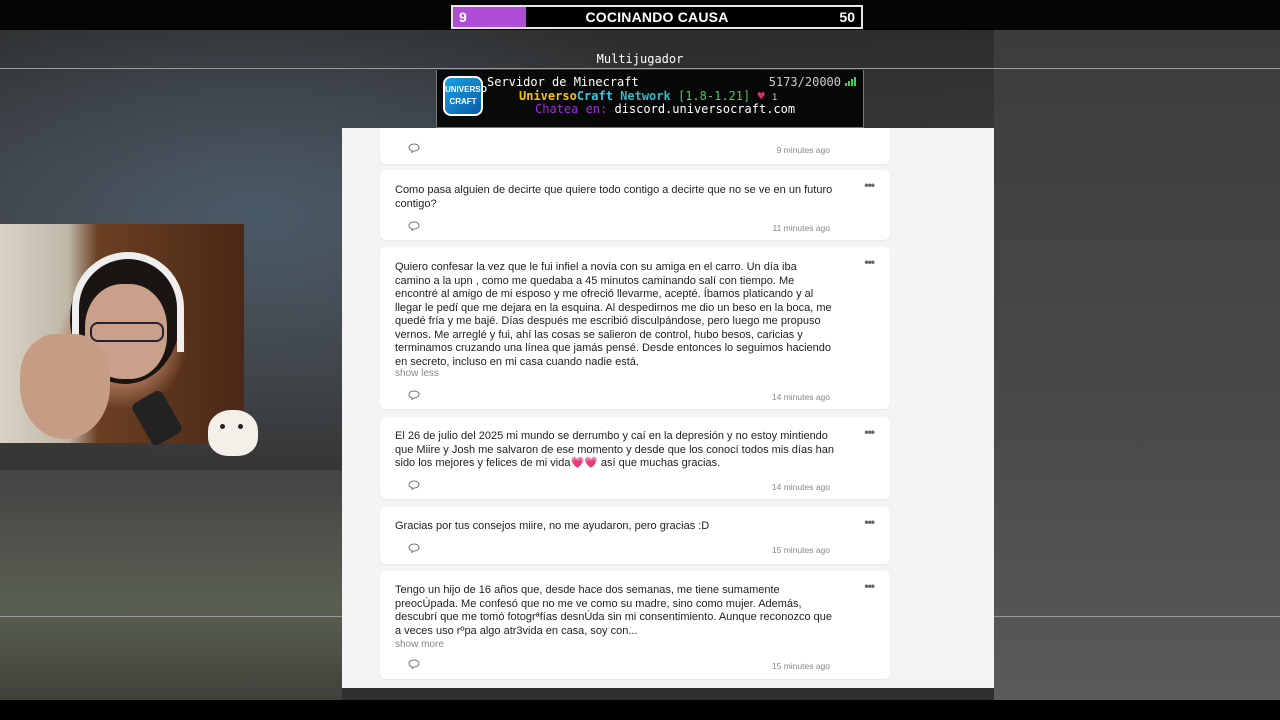 This screenshot has height=720, width=1280. Describe the element at coordinates (640, 68) in the screenshot. I see `menu-divider` at that location.